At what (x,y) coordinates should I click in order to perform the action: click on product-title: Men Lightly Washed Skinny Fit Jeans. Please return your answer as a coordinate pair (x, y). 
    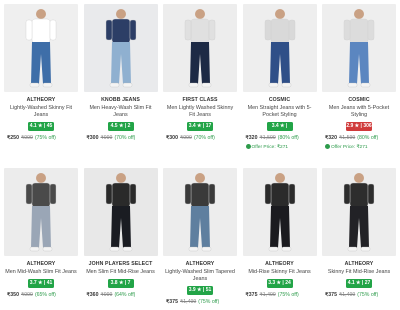
    Looking at the image, I should click on (200, 112).